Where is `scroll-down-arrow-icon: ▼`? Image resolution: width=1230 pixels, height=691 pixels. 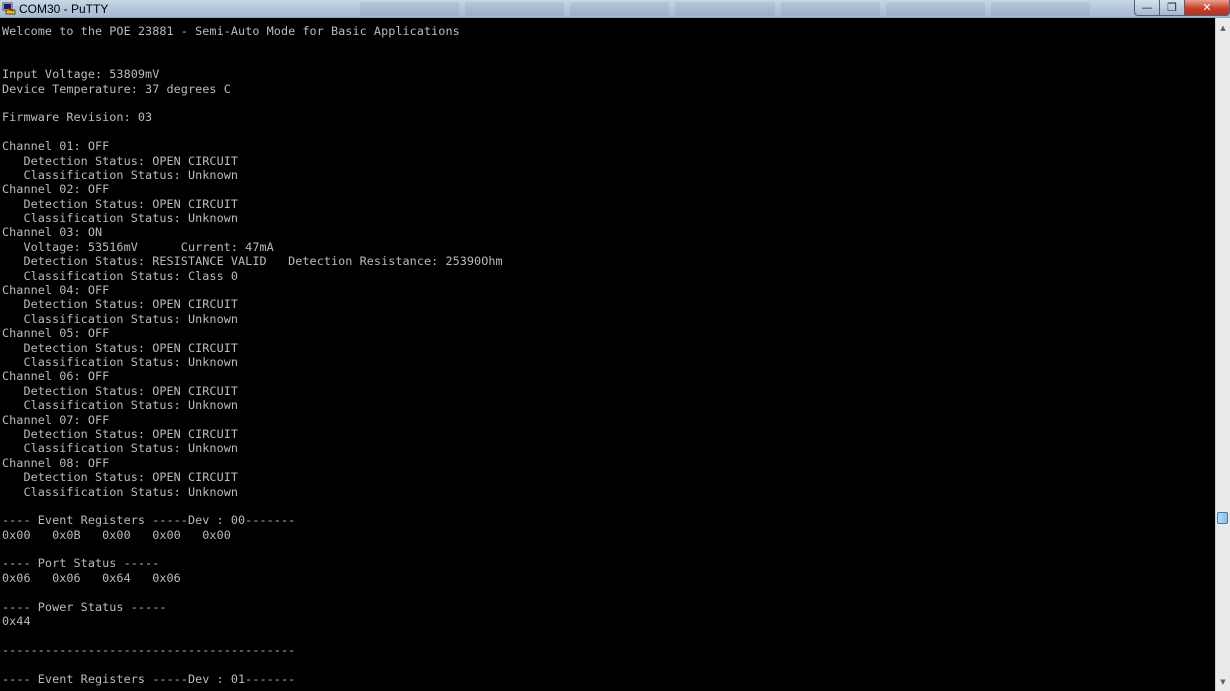
scroll-down-arrow-icon: ▼ is located at coordinates (1223, 681).